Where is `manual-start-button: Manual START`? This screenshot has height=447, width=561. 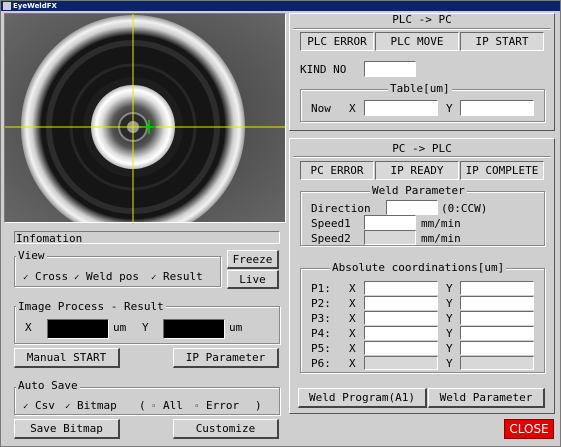
manual-start-button: Manual START is located at coordinates (67, 358).